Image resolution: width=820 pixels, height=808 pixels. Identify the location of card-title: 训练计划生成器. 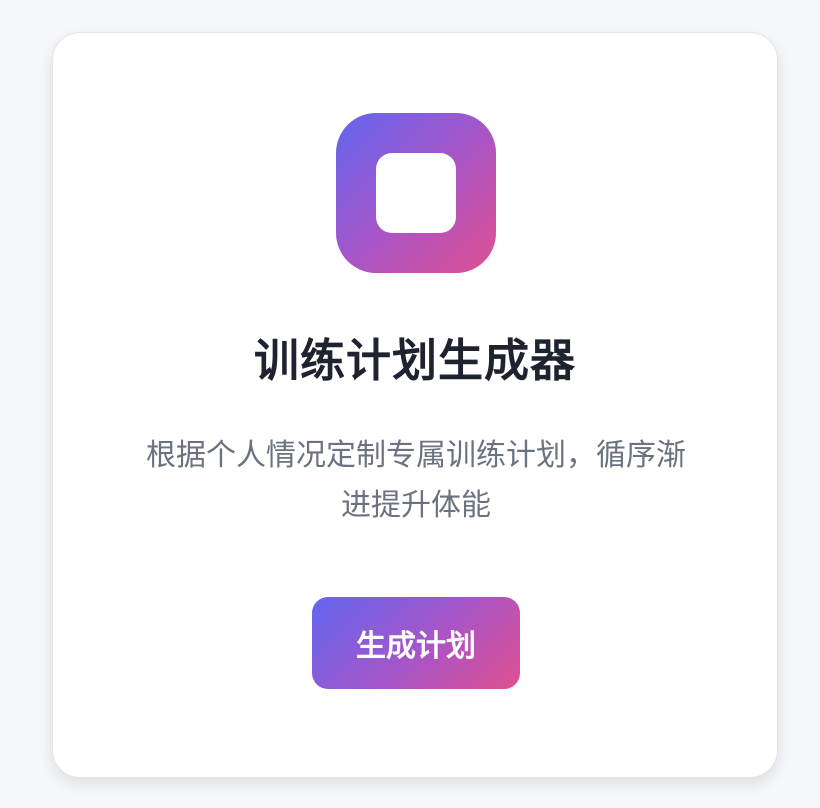
(414, 360).